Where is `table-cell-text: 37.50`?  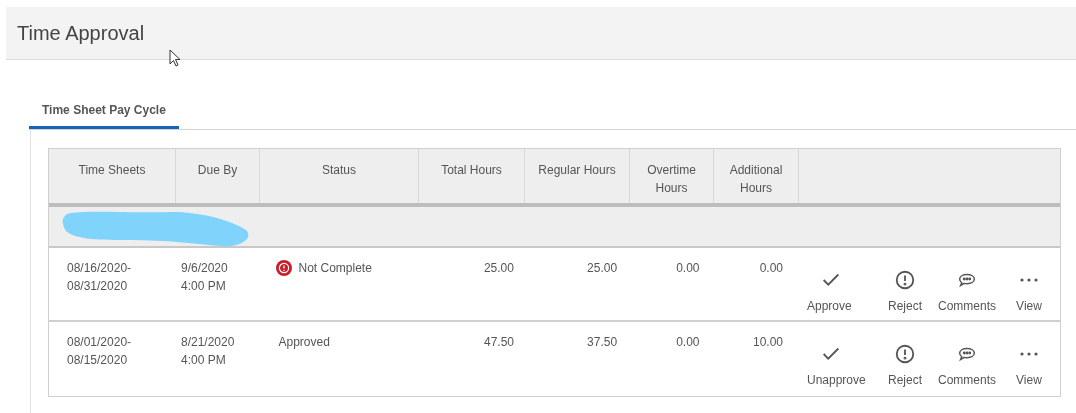 table-cell-text: 37.50 is located at coordinates (602, 342).